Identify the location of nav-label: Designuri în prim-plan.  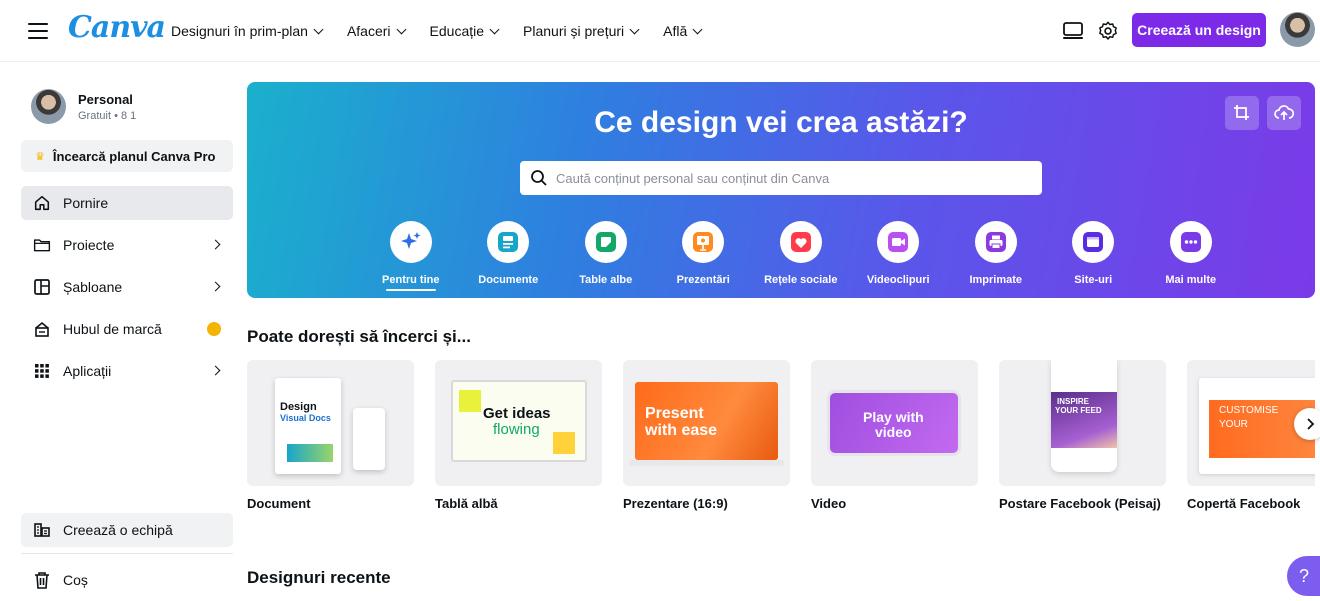
(239, 31).